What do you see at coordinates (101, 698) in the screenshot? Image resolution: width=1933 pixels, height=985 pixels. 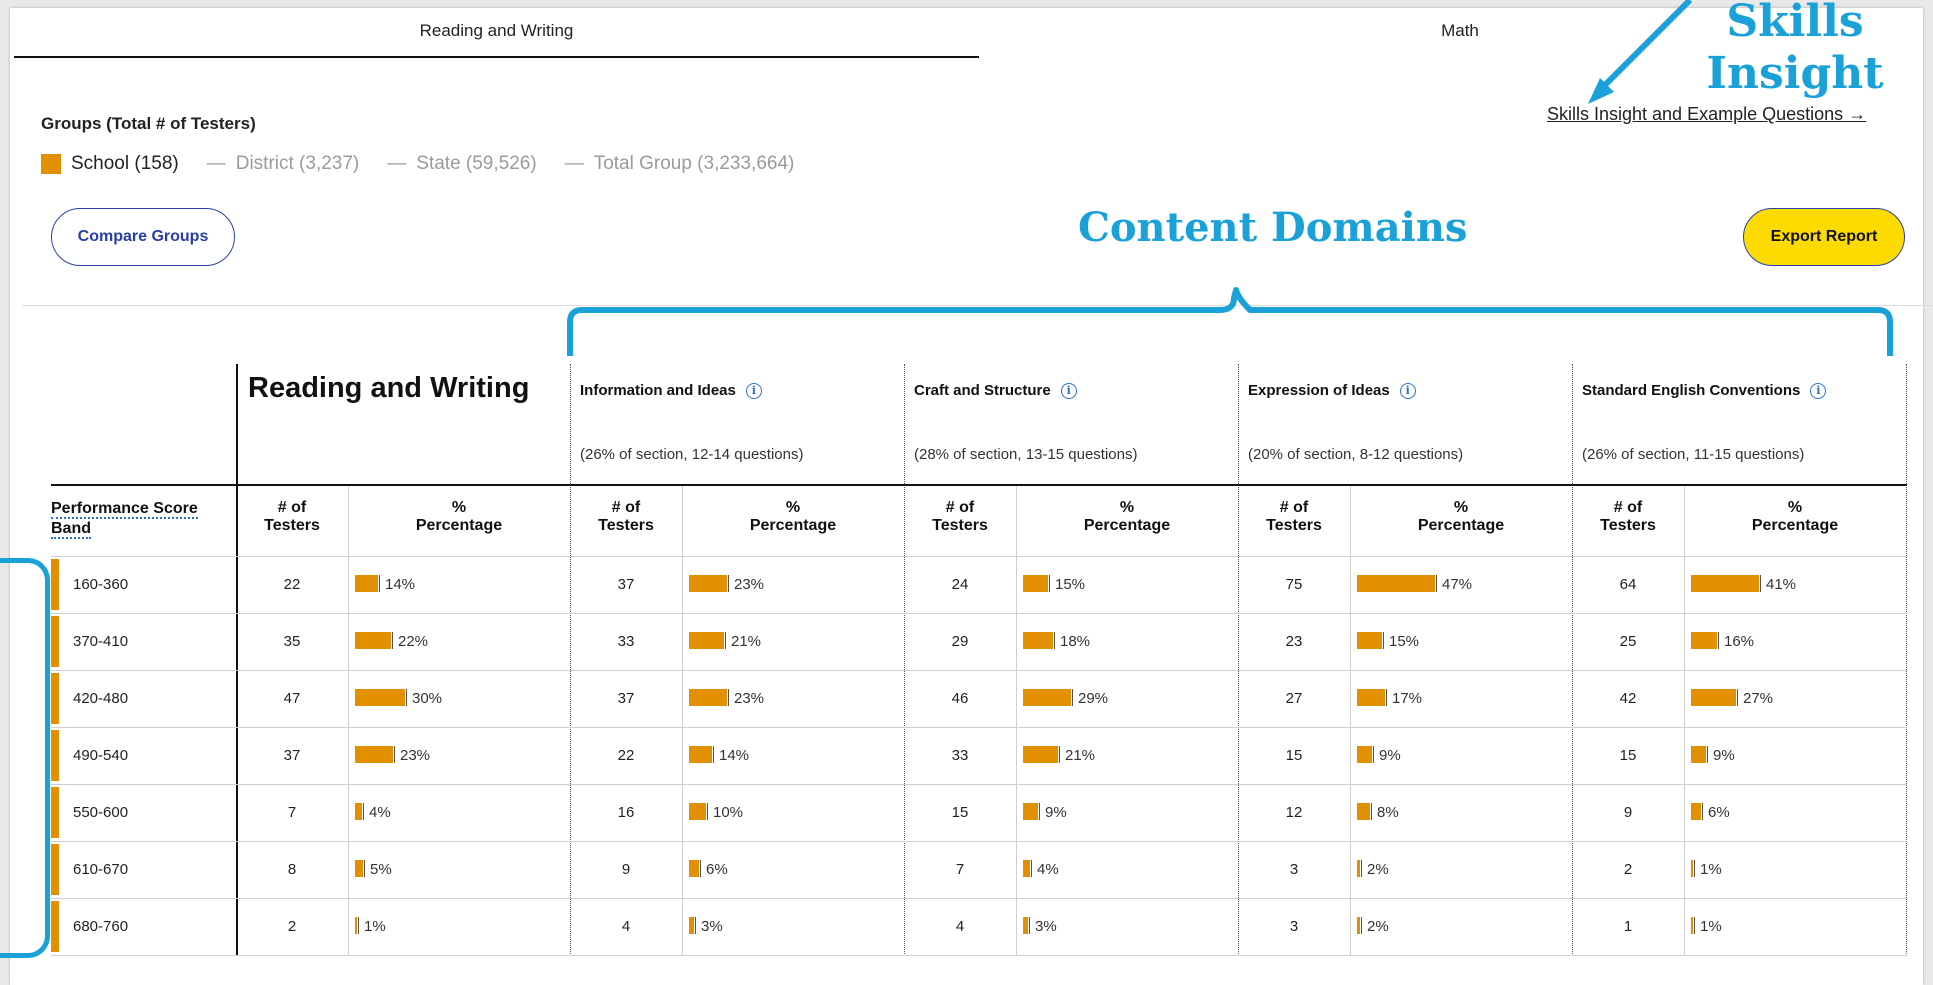 I see `band-label: 420-480` at bounding box center [101, 698].